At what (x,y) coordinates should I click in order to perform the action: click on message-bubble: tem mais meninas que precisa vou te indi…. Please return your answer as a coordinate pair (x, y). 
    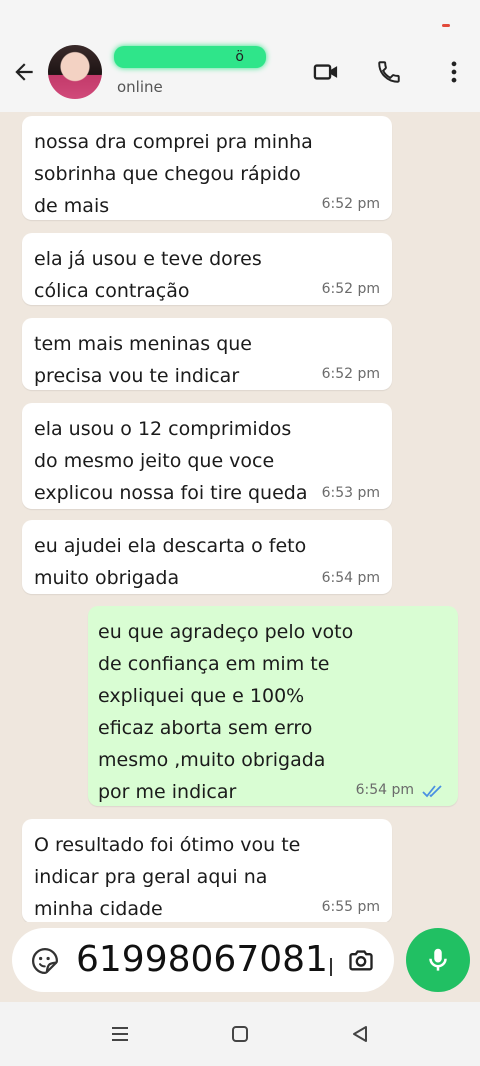
    Looking at the image, I should click on (207, 354).